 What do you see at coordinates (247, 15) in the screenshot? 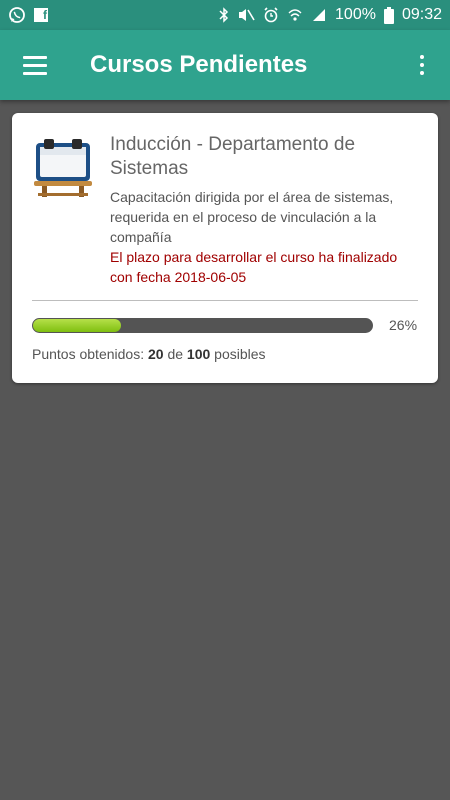
I see `mute-icon` at bounding box center [247, 15].